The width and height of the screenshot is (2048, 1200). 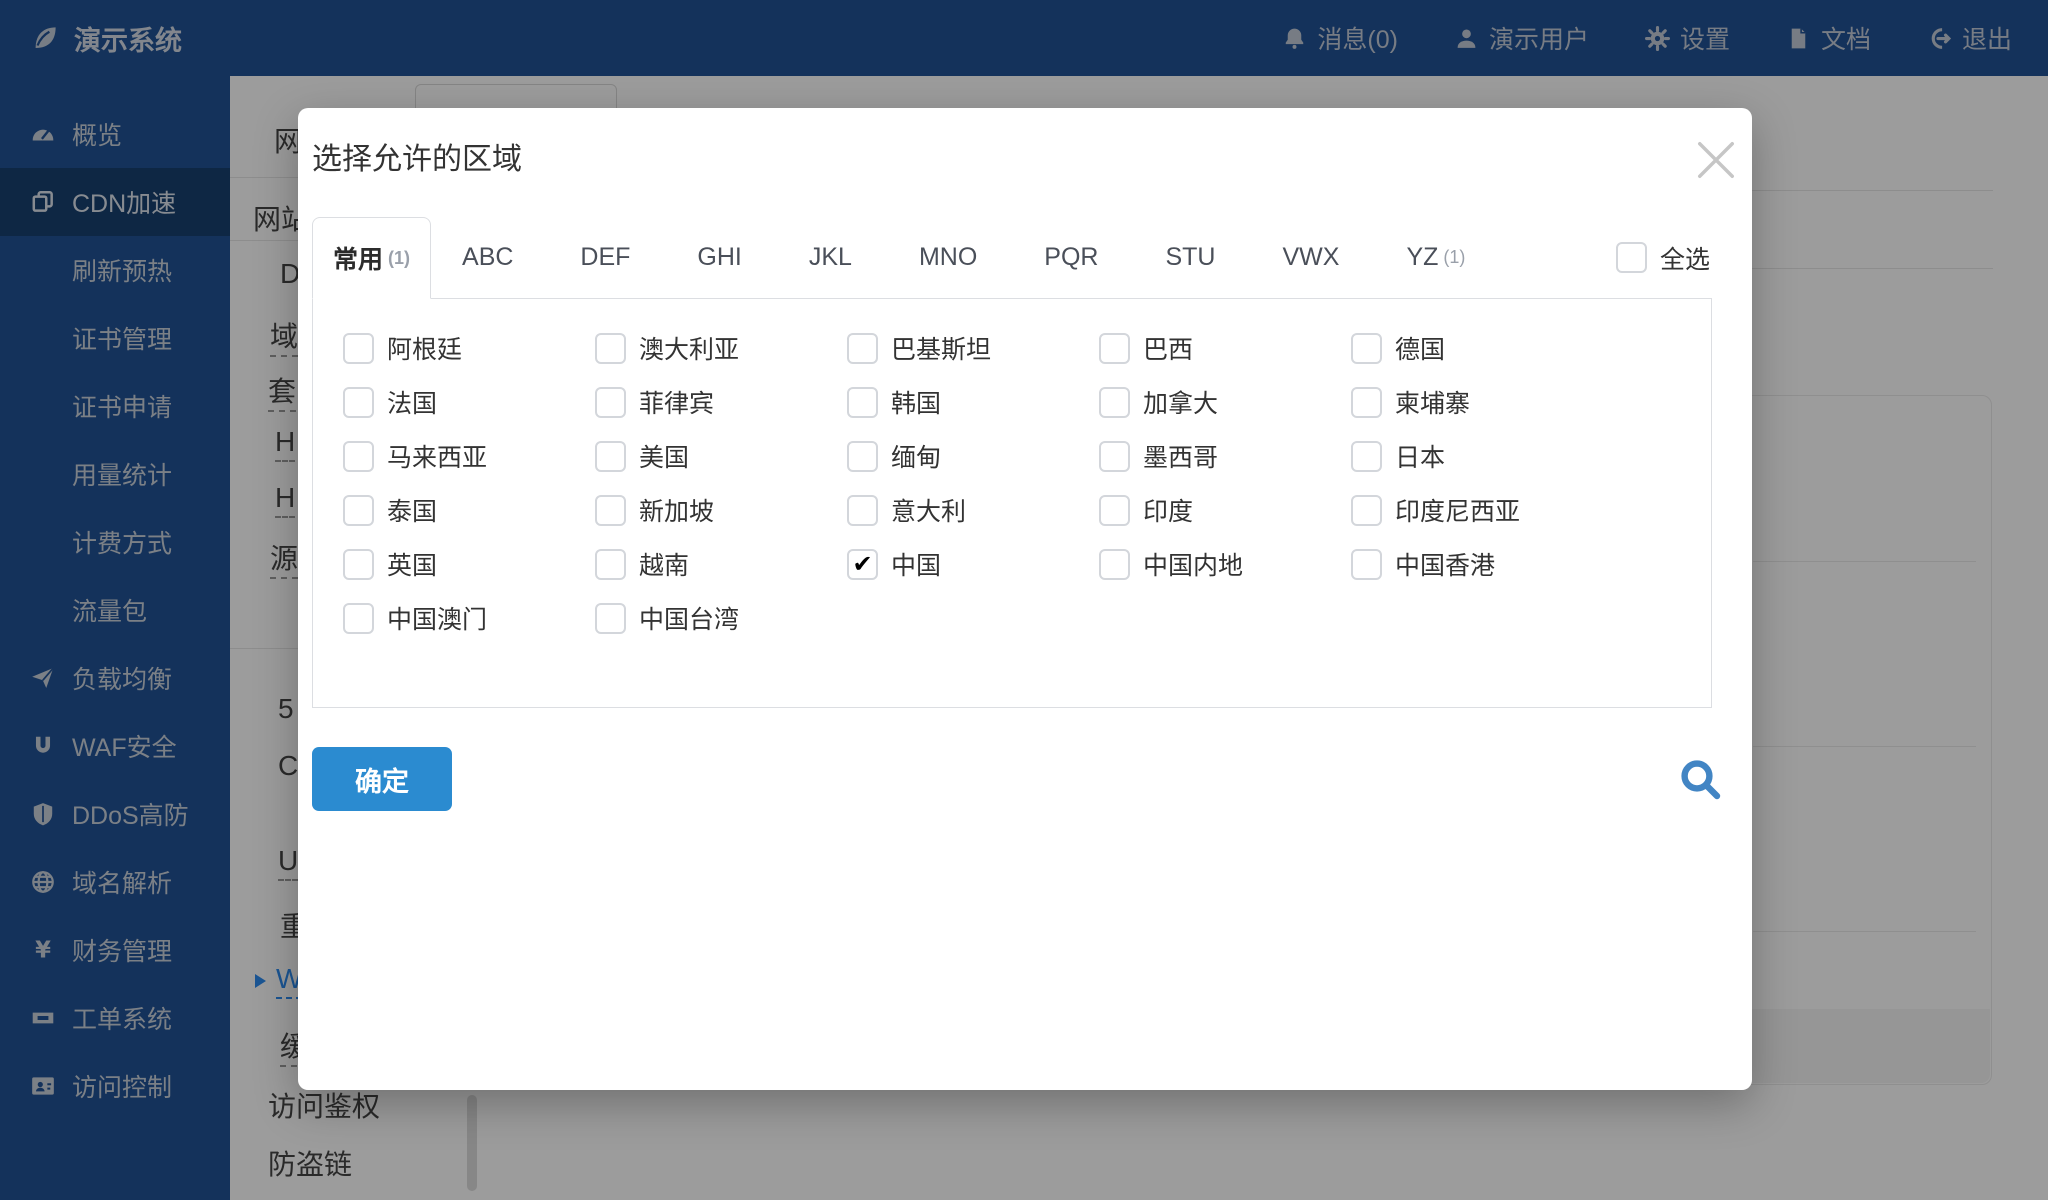 I want to click on region-option: ✔ 菲律宾, so click(x=721, y=402).